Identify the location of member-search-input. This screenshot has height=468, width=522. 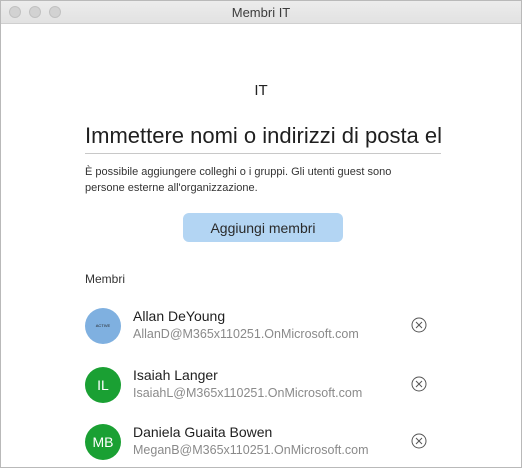
(263, 136).